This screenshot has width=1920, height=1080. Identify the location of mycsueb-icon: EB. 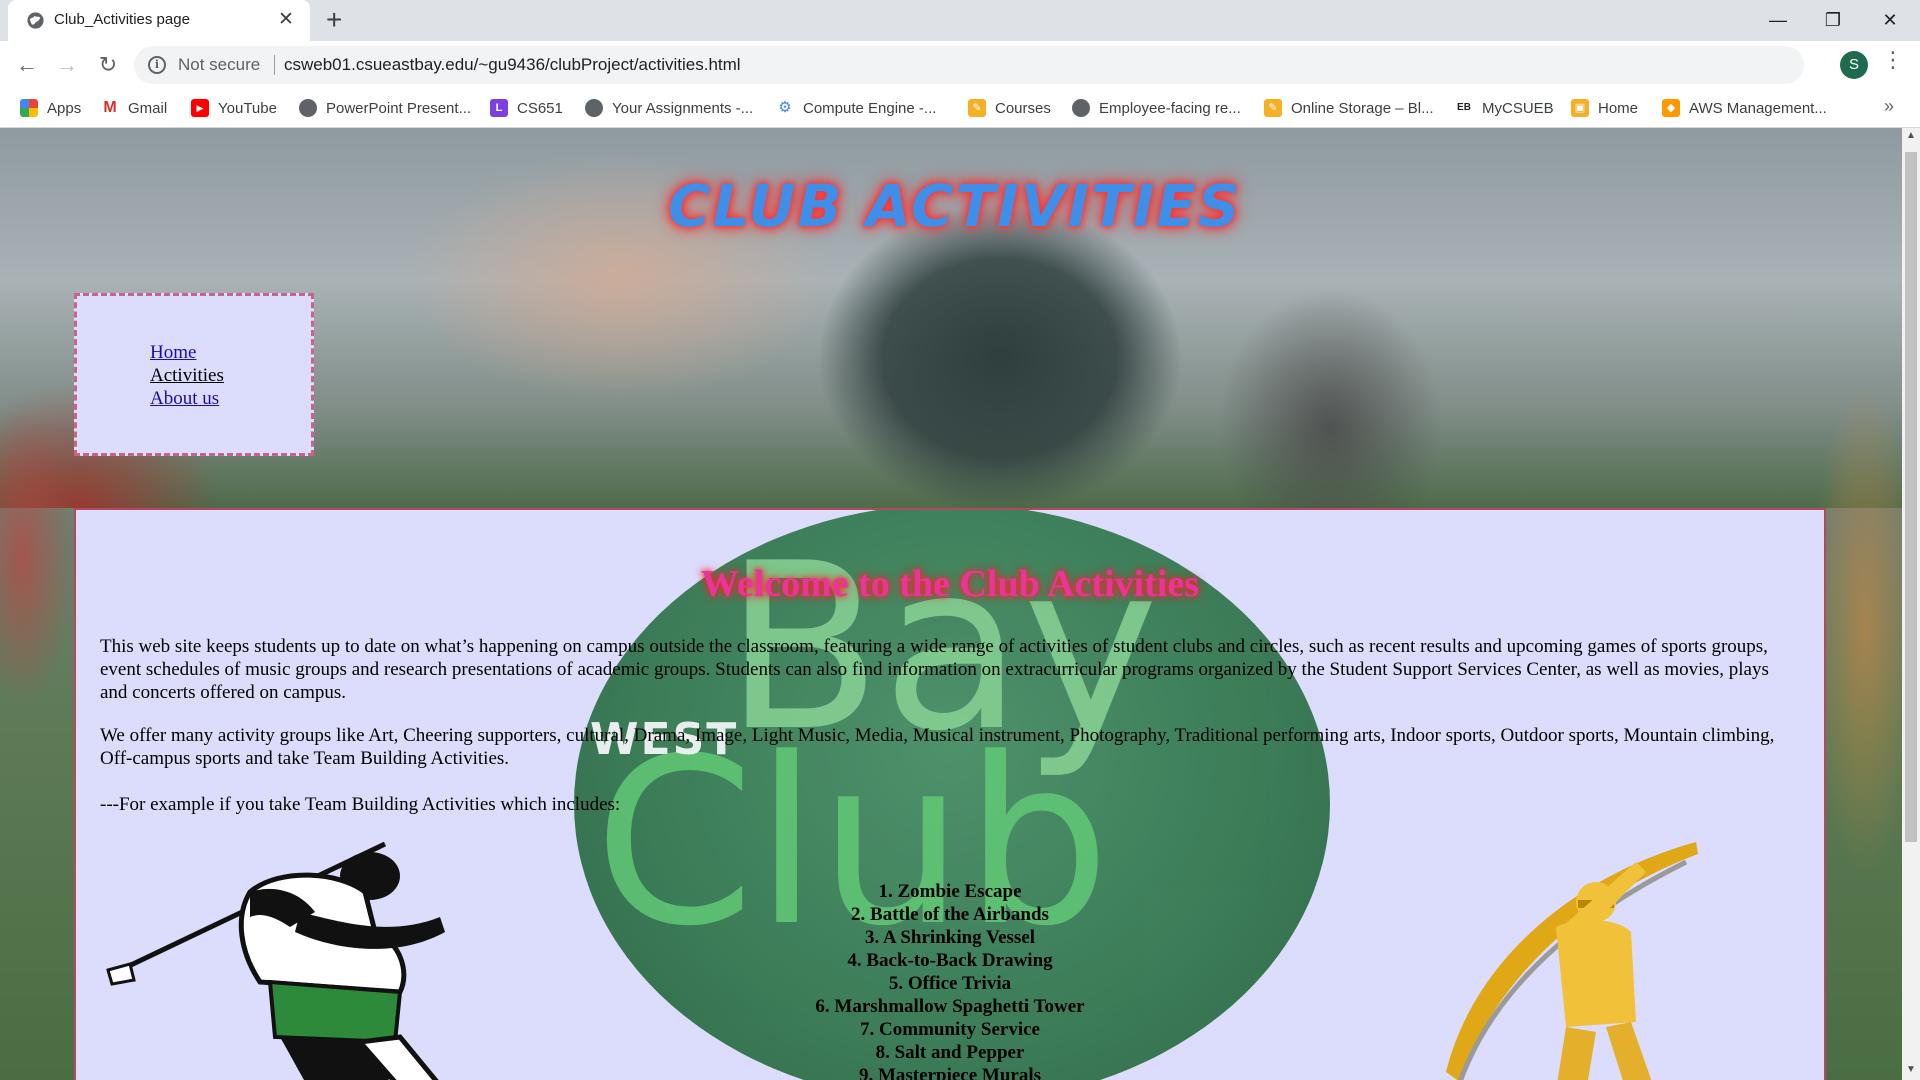
(1464, 108).